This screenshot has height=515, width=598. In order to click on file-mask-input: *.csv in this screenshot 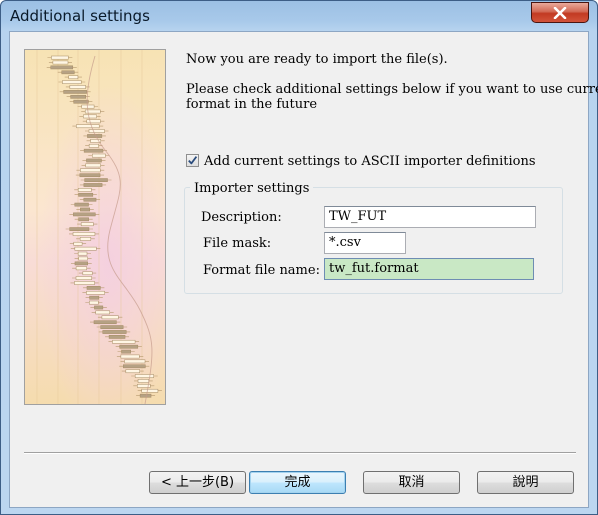, I will do `click(365, 243)`.